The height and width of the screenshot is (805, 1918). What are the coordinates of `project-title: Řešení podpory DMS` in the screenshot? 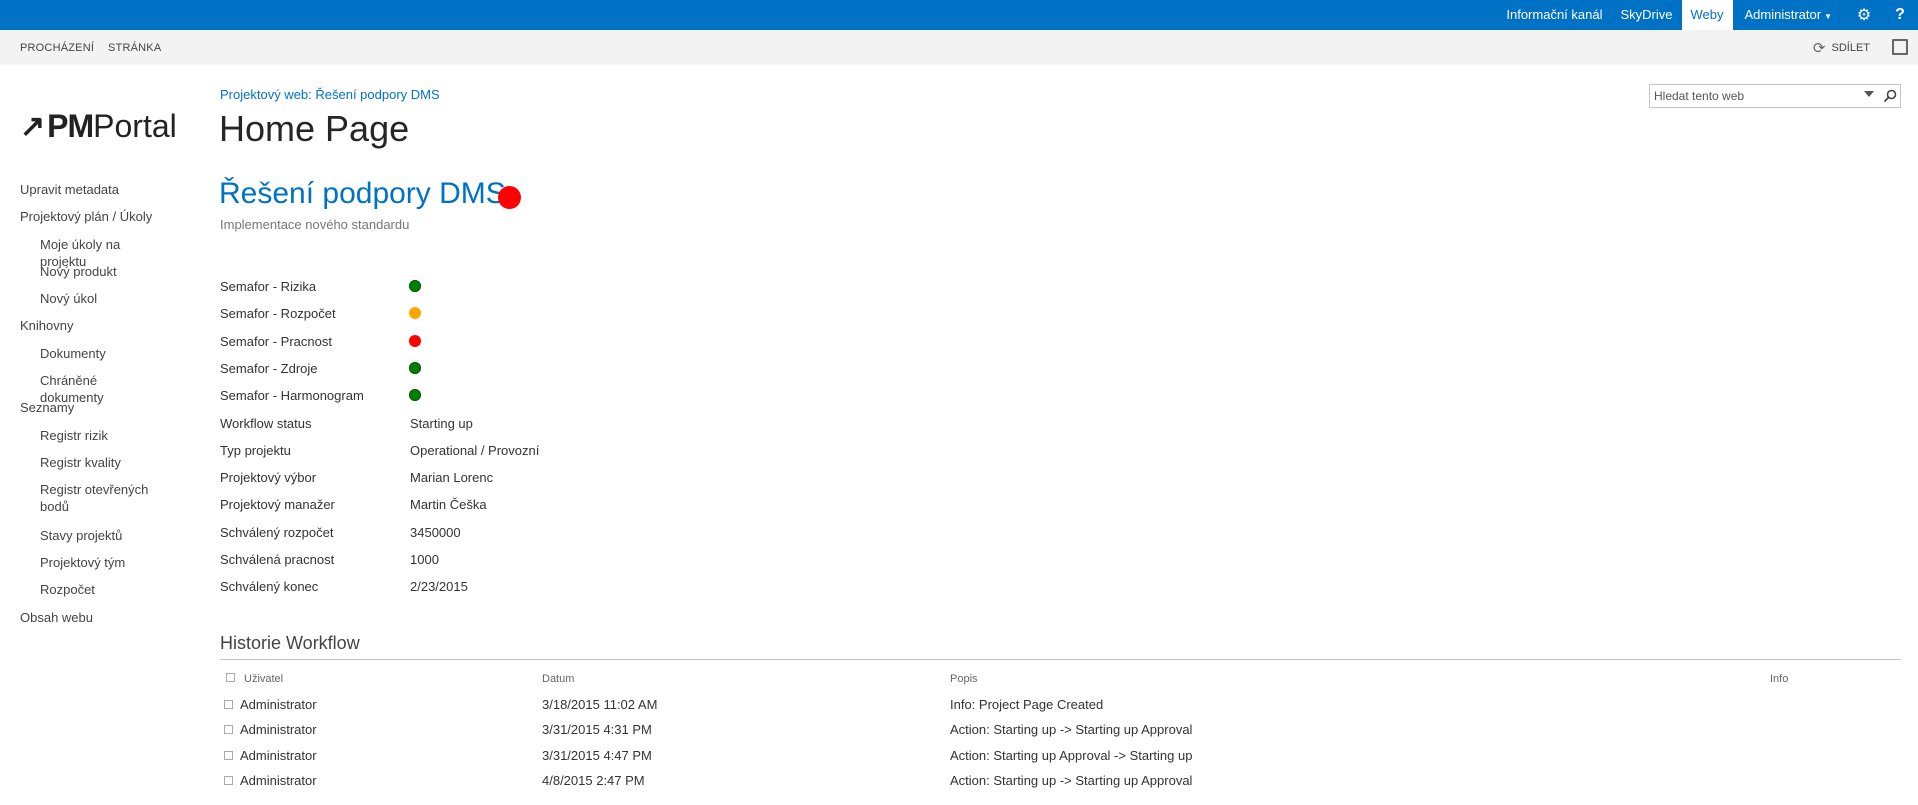 It's located at (362, 193).